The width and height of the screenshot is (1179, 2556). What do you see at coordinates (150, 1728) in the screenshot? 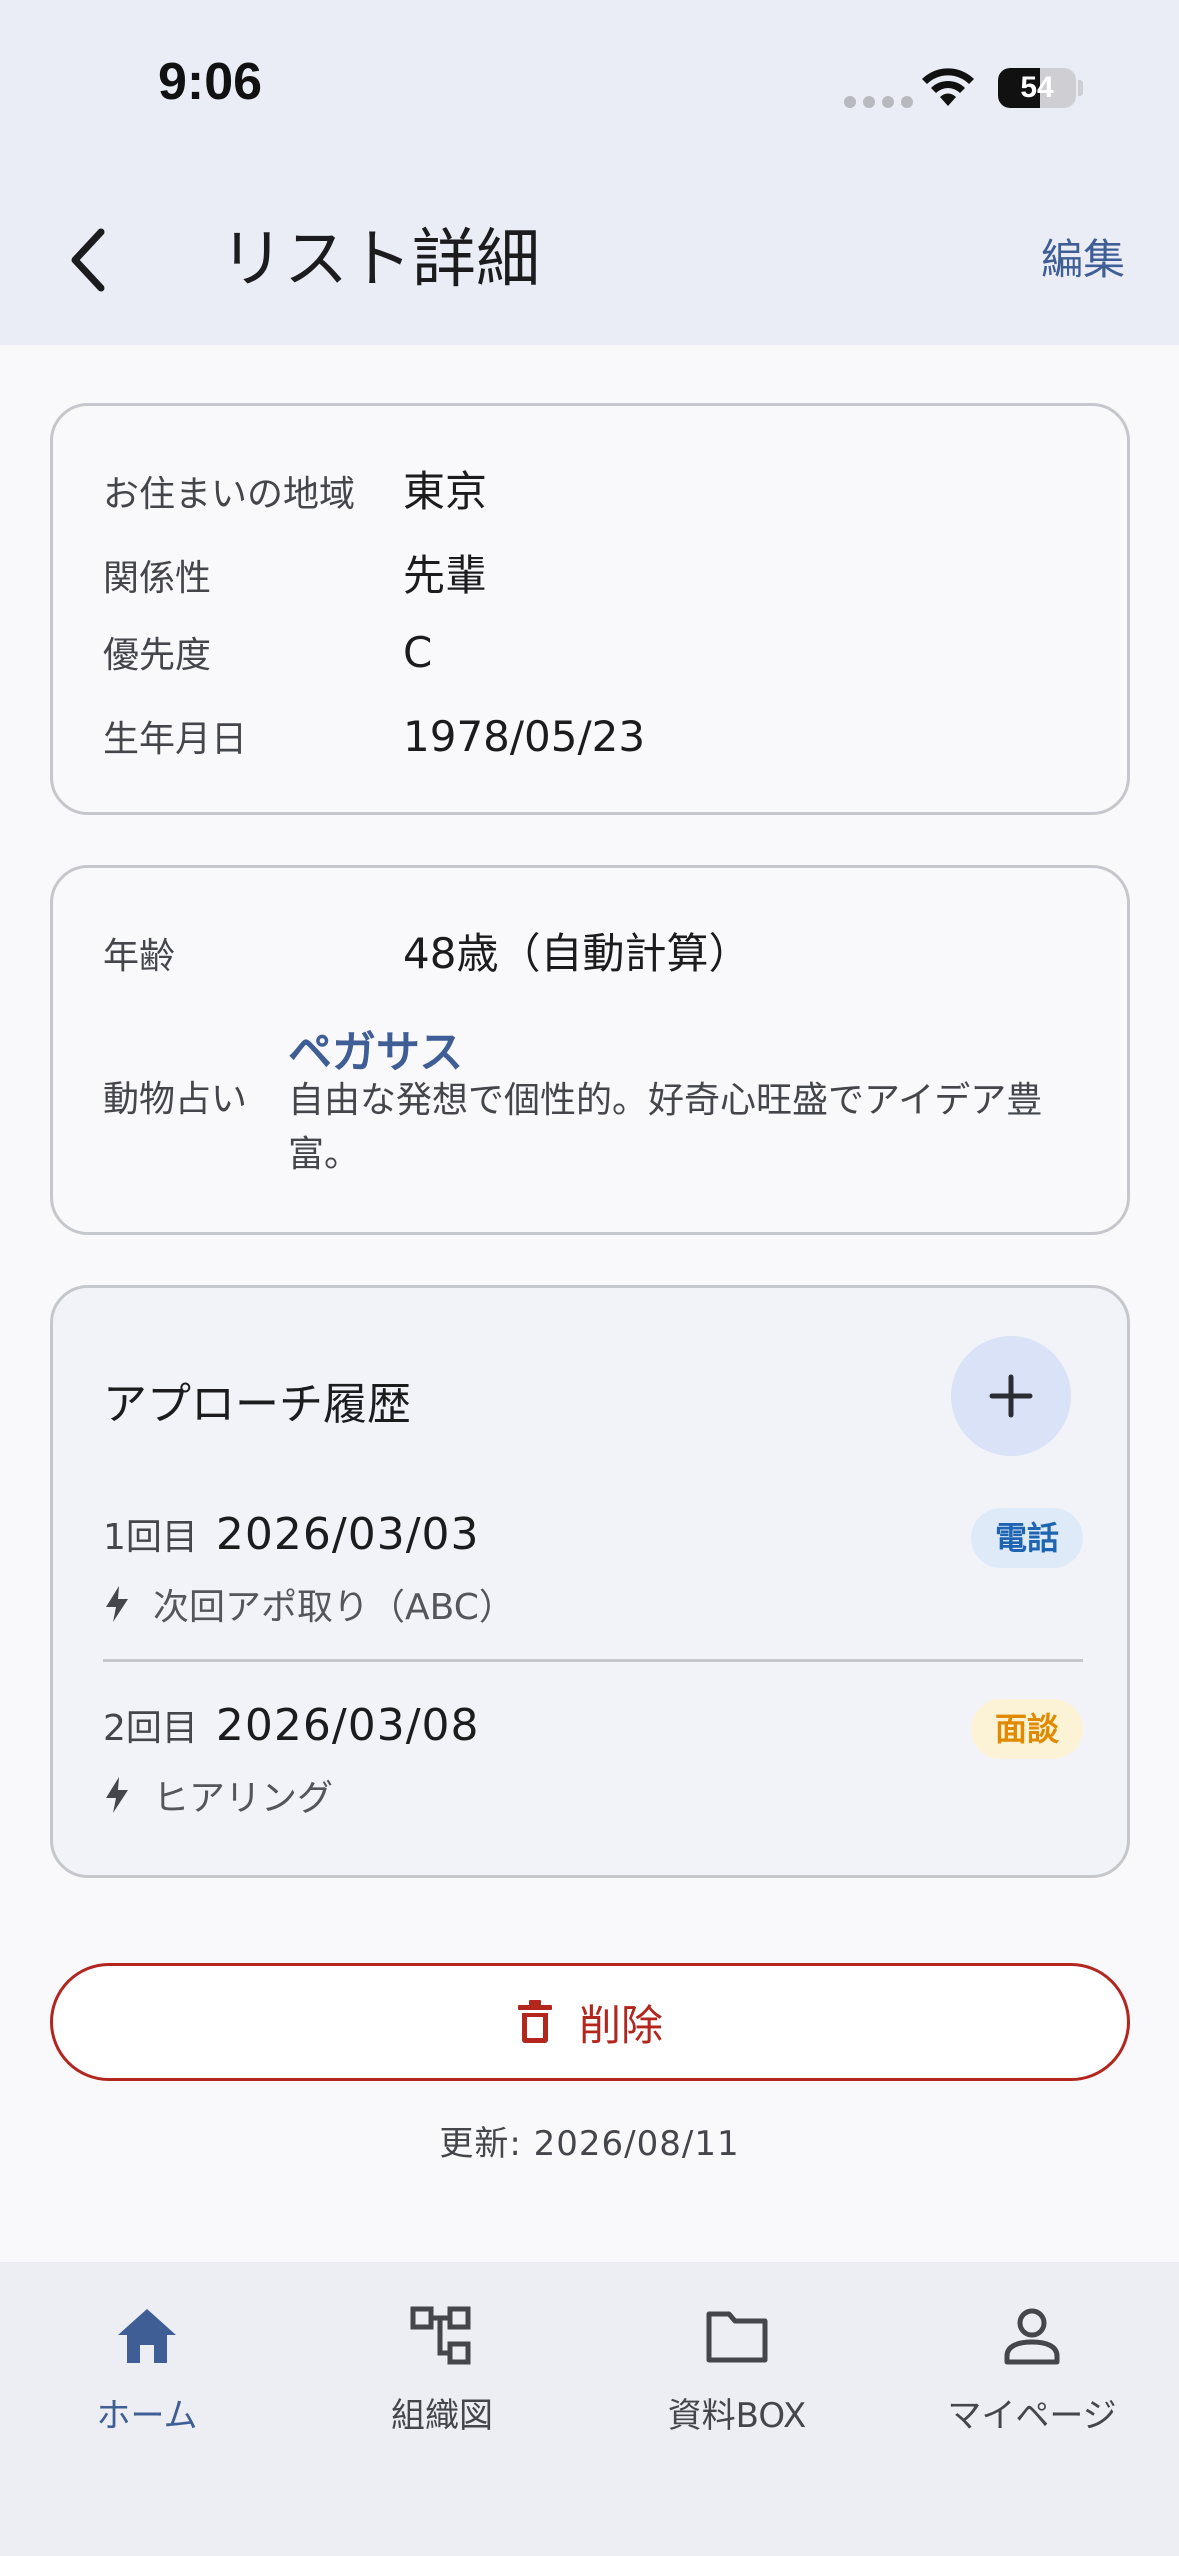
I see `entry-count: 2回目` at bounding box center [150, 1728].